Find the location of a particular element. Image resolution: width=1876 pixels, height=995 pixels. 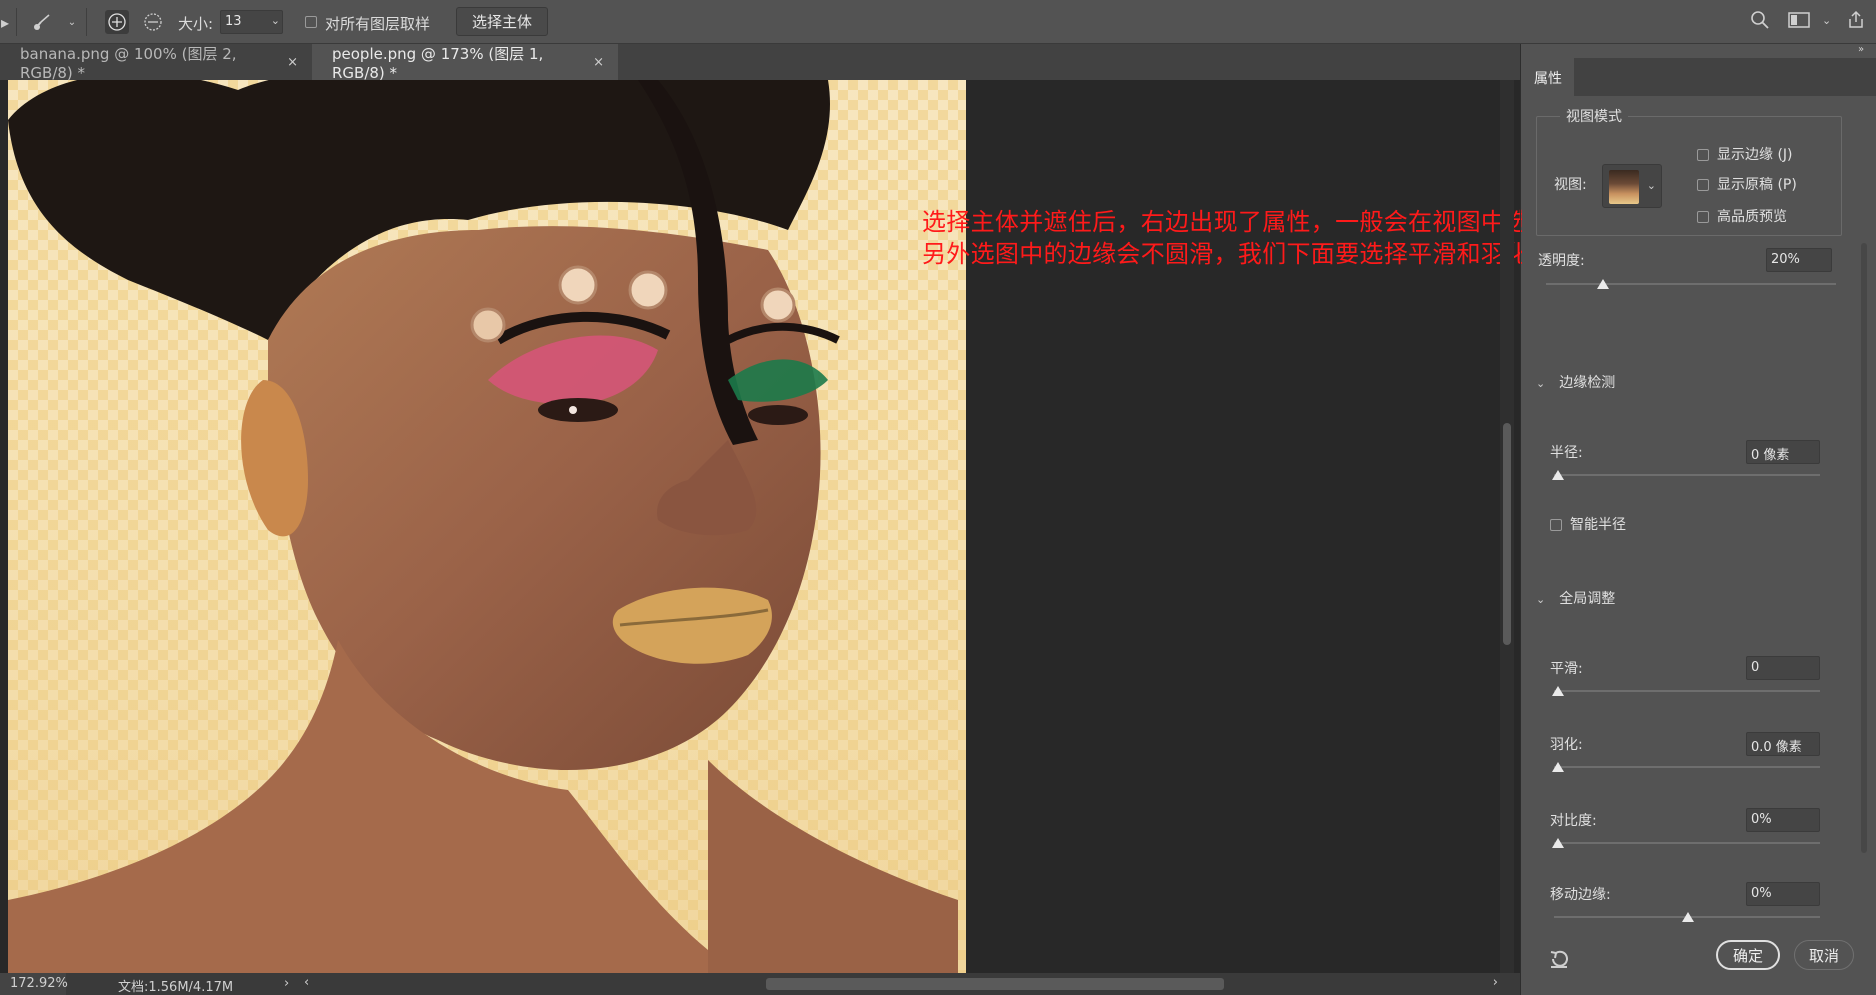

edge-detection-header: ⌄ 边缘检测 is located at coordinates (1575, 382).